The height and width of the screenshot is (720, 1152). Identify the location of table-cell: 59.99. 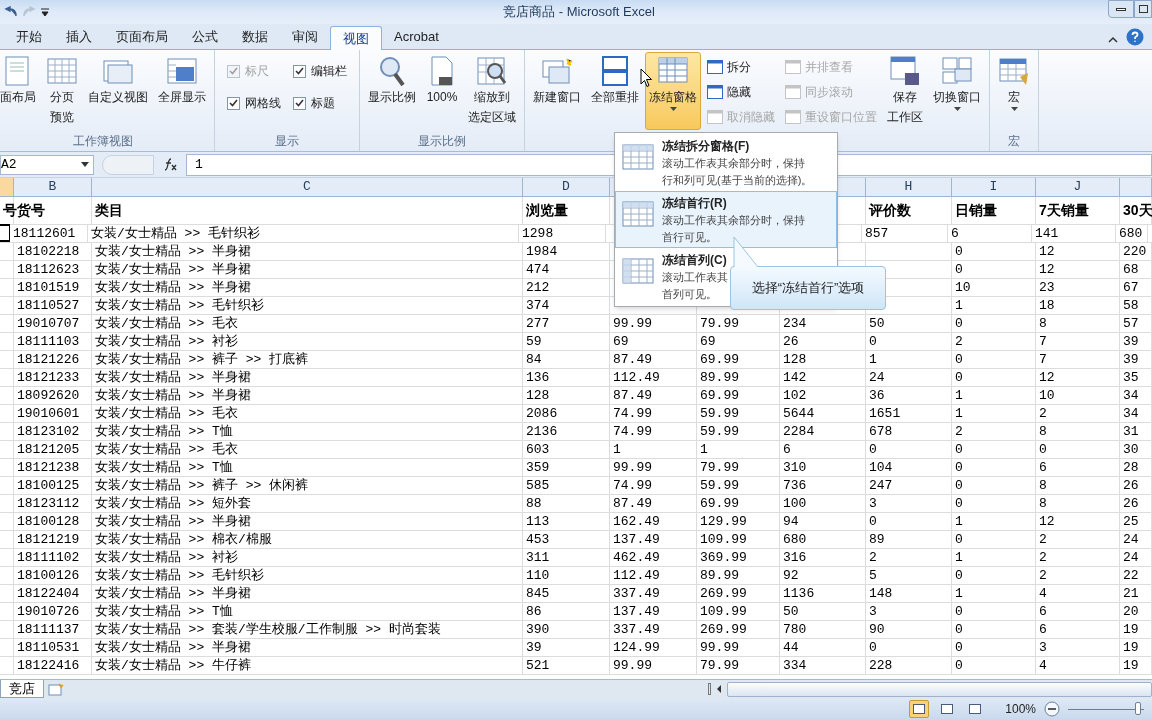
(738, 431).